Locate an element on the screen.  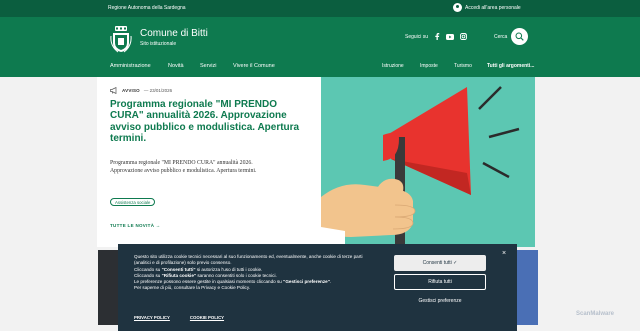
search-label: Cerca is located at coordinates (501, 37).